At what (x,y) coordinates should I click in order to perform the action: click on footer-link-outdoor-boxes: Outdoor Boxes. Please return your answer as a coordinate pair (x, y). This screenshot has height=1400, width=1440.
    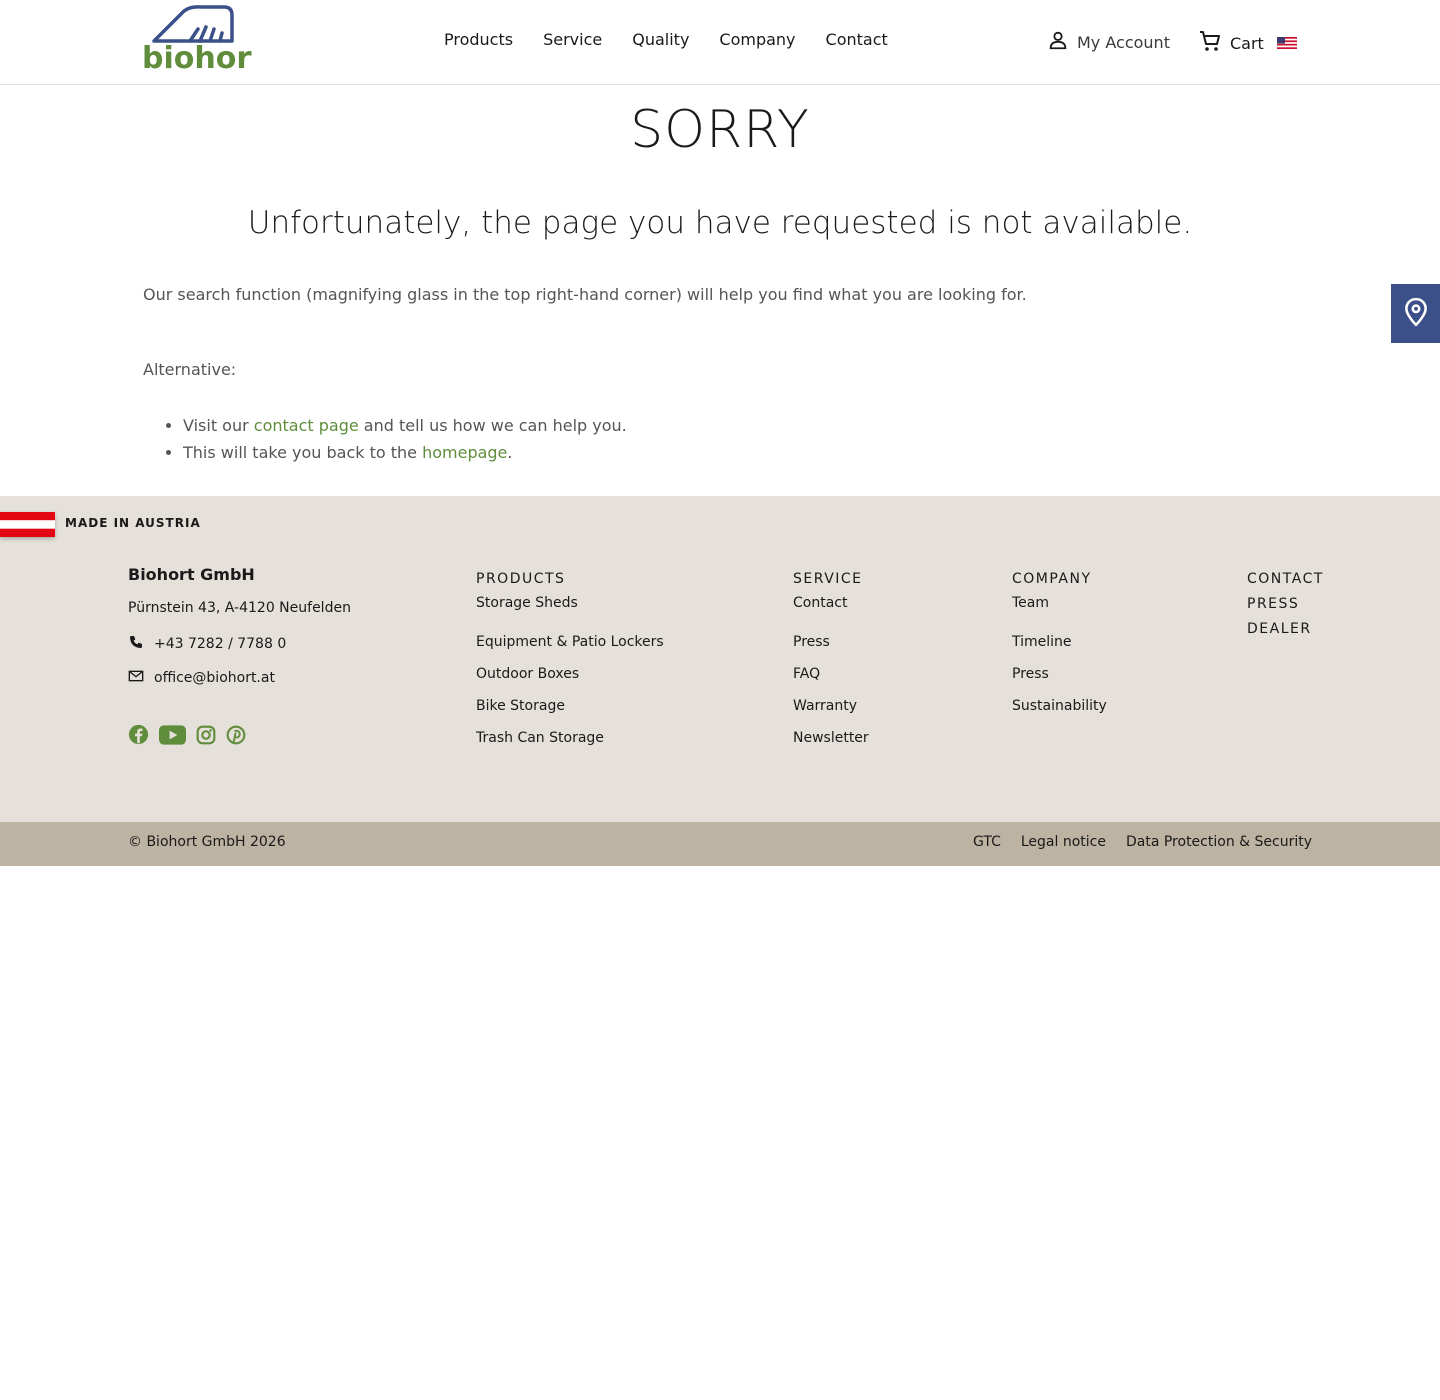
    Looking at the image, I should click on (570, 674).